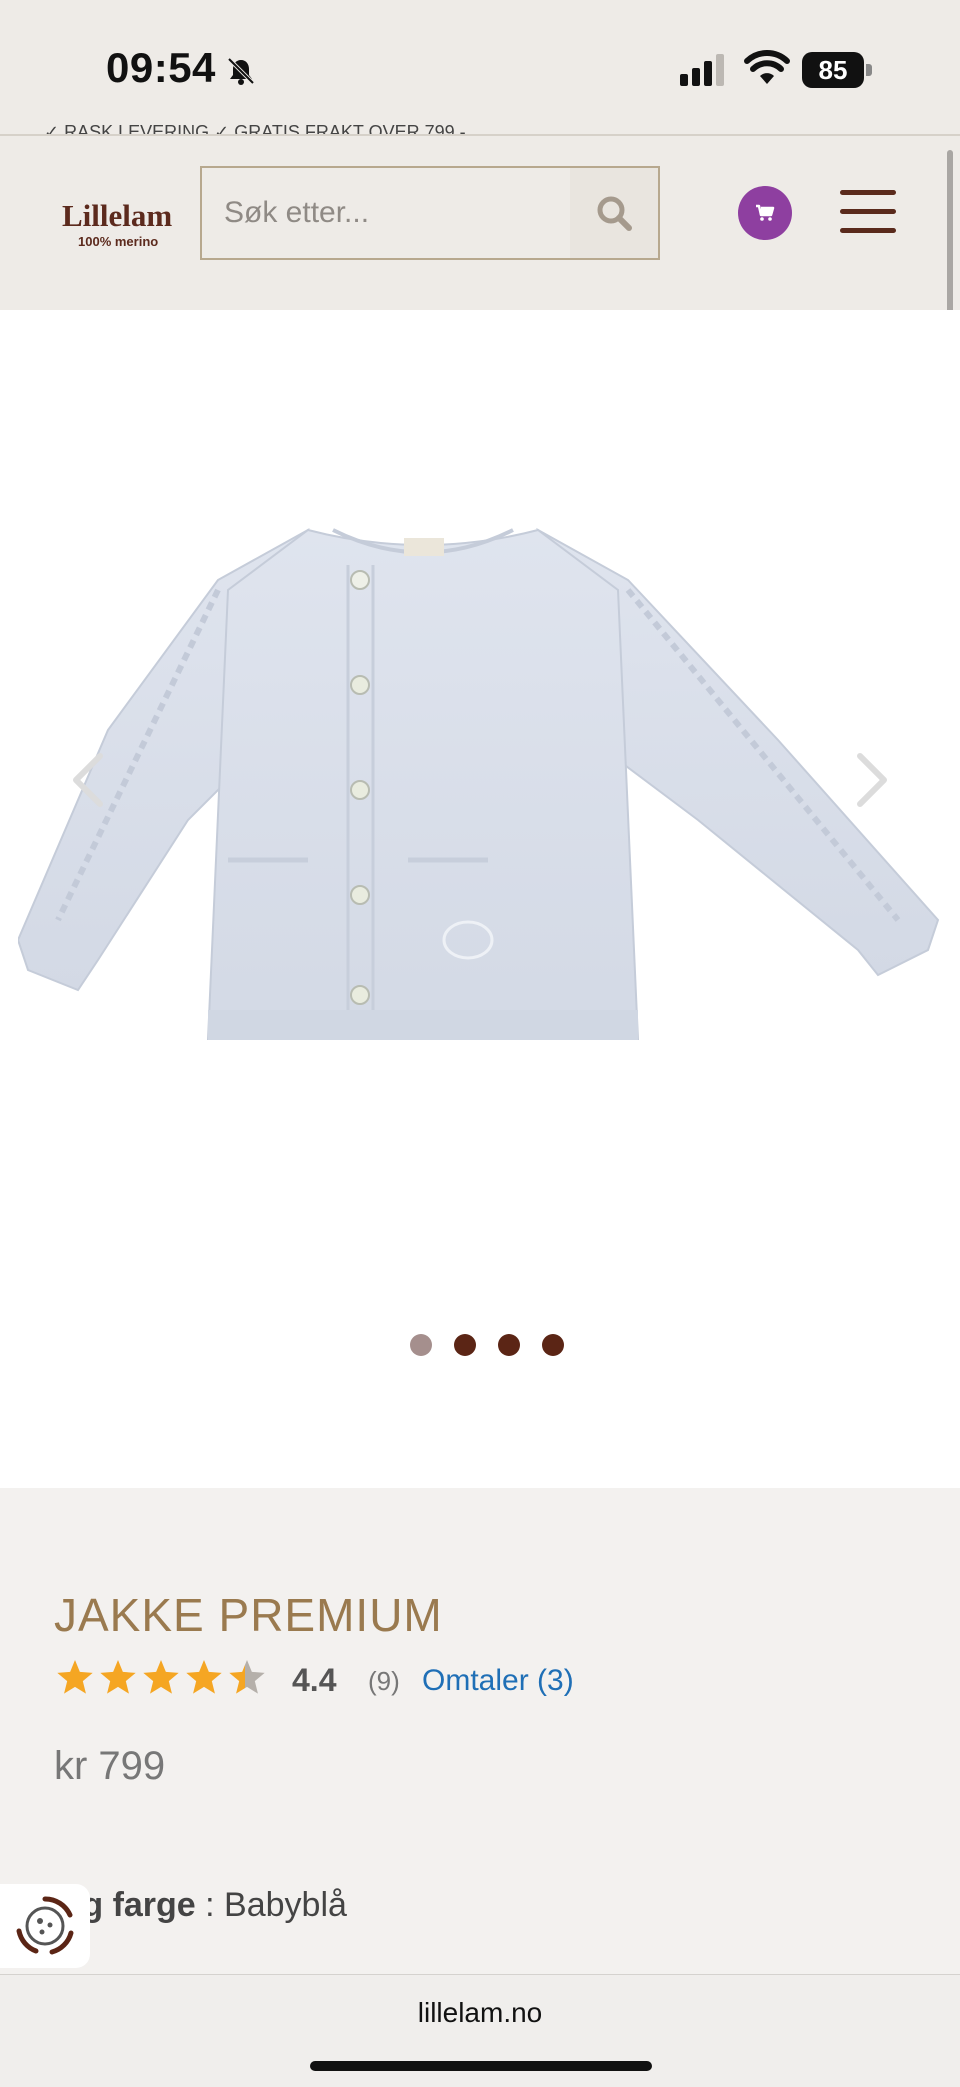 Image resolution: width=960 pixels, height=2087 pixels. Describe the element at coordinates (767, 67) in the screenshot. I see `wifi-icon` at that location.